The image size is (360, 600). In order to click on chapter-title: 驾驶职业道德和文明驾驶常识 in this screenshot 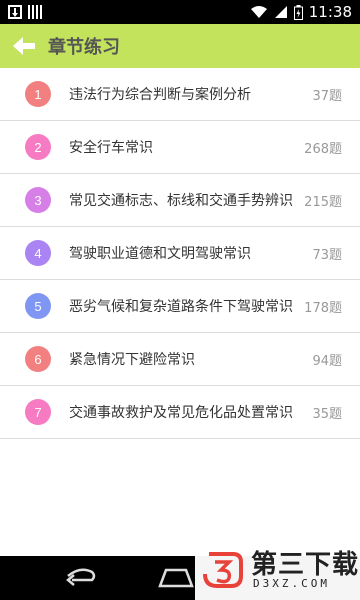, I will do `click(160, 254)`.